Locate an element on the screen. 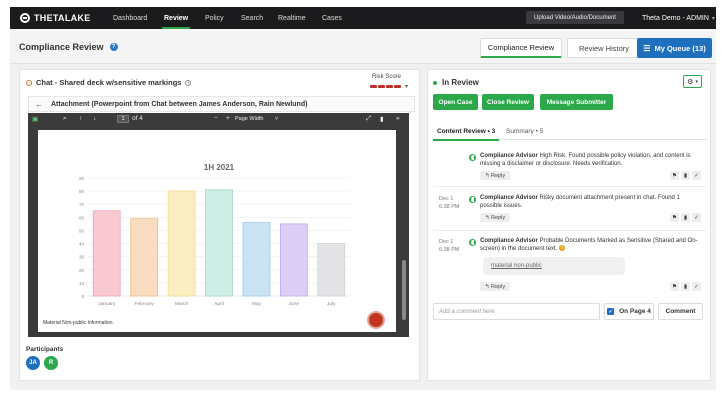 Image resolution: width=721 pixels, height=410 pixels. y-tick-label: 70 is located at coordinates (82, 204).